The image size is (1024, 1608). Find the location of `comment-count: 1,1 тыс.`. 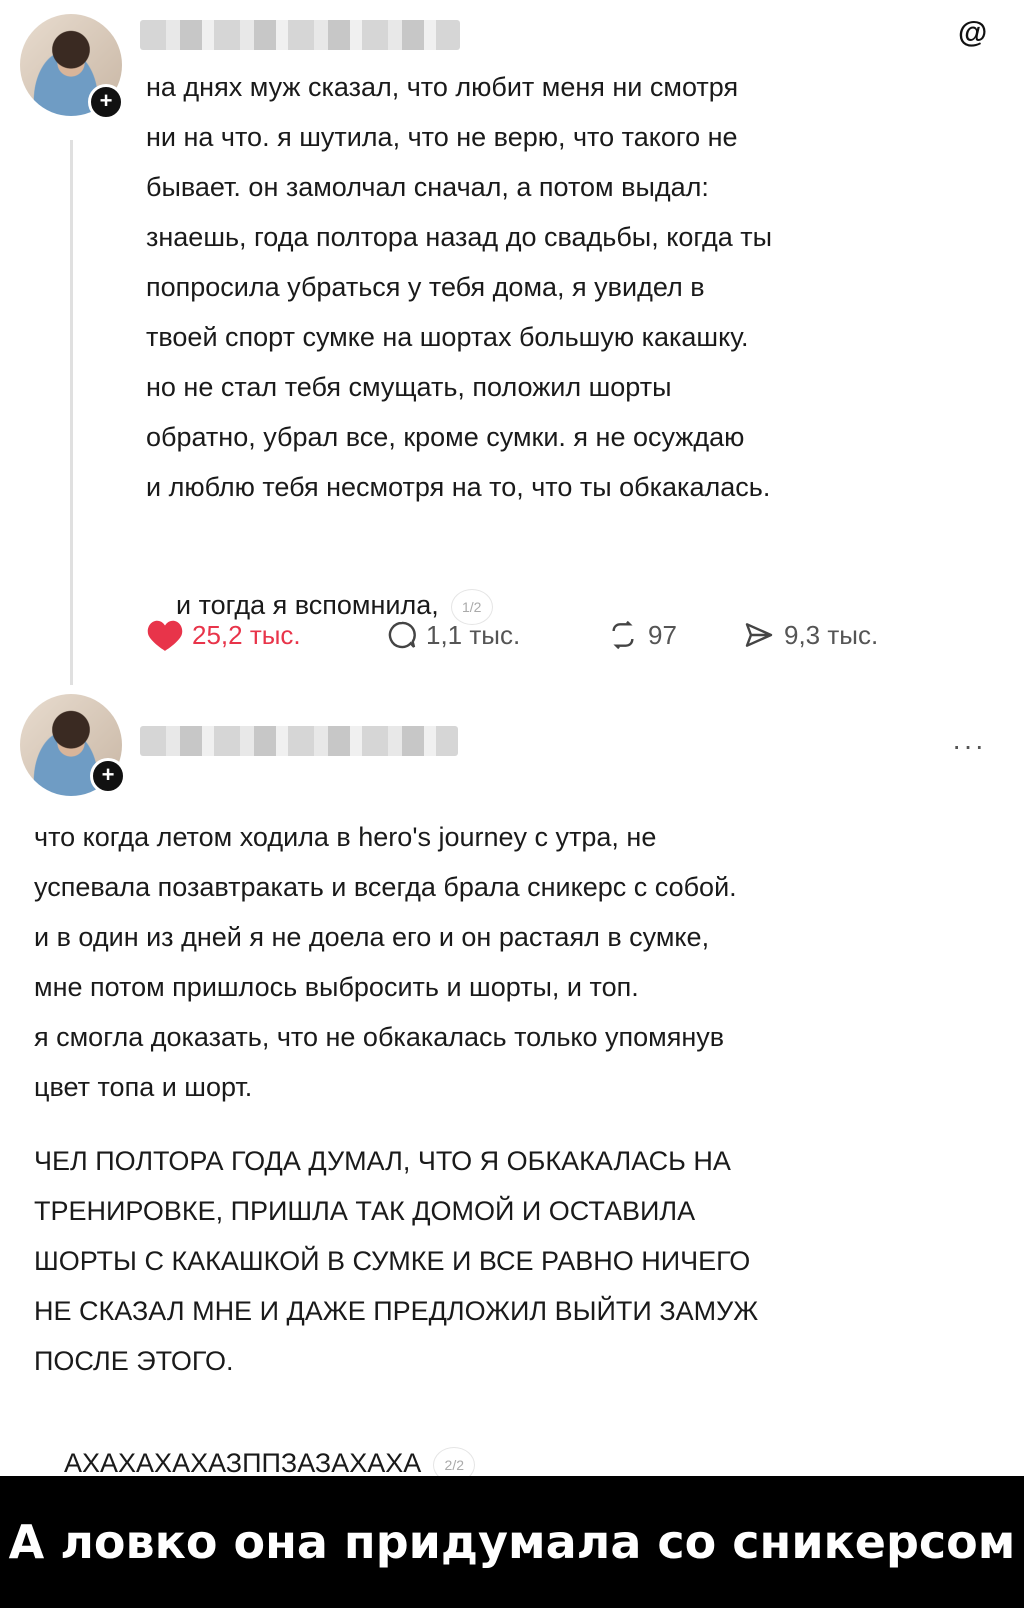

comment-count: 1,1 тыс. is located at coordinates (473, 634).